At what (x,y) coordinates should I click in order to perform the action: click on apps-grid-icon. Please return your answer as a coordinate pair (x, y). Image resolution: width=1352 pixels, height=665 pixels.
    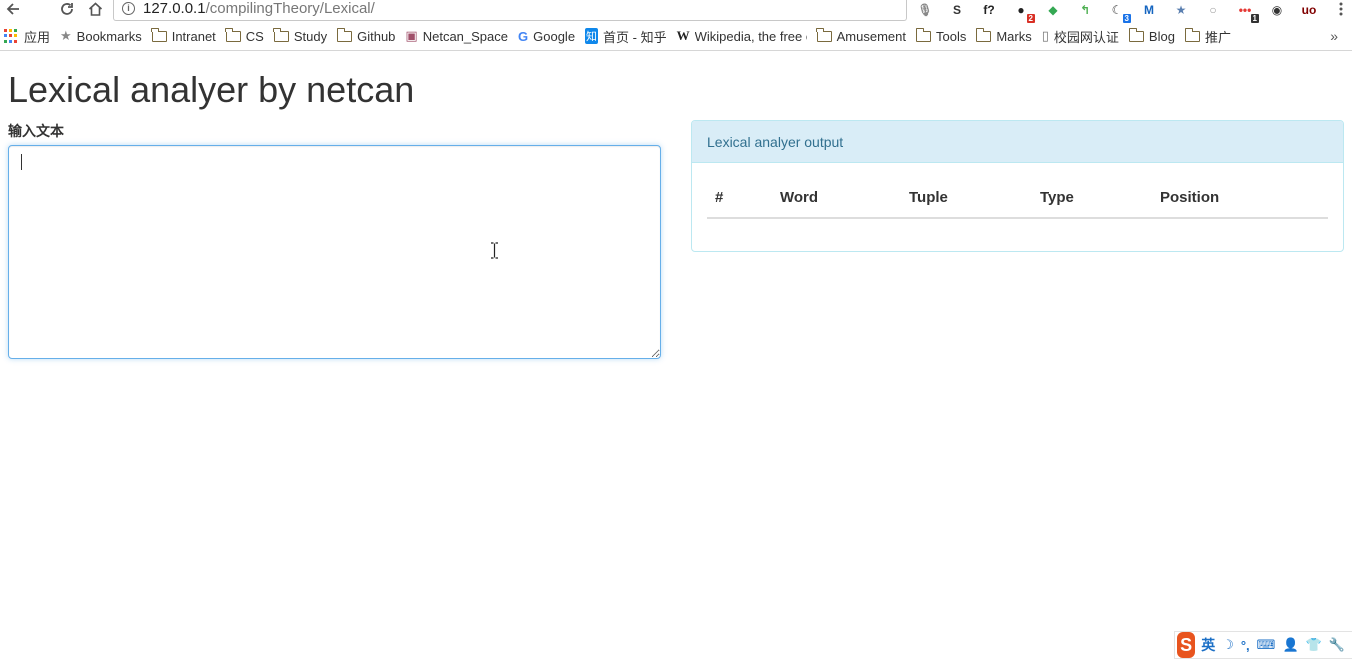
    Looking at the image, I should click on (11, 36).